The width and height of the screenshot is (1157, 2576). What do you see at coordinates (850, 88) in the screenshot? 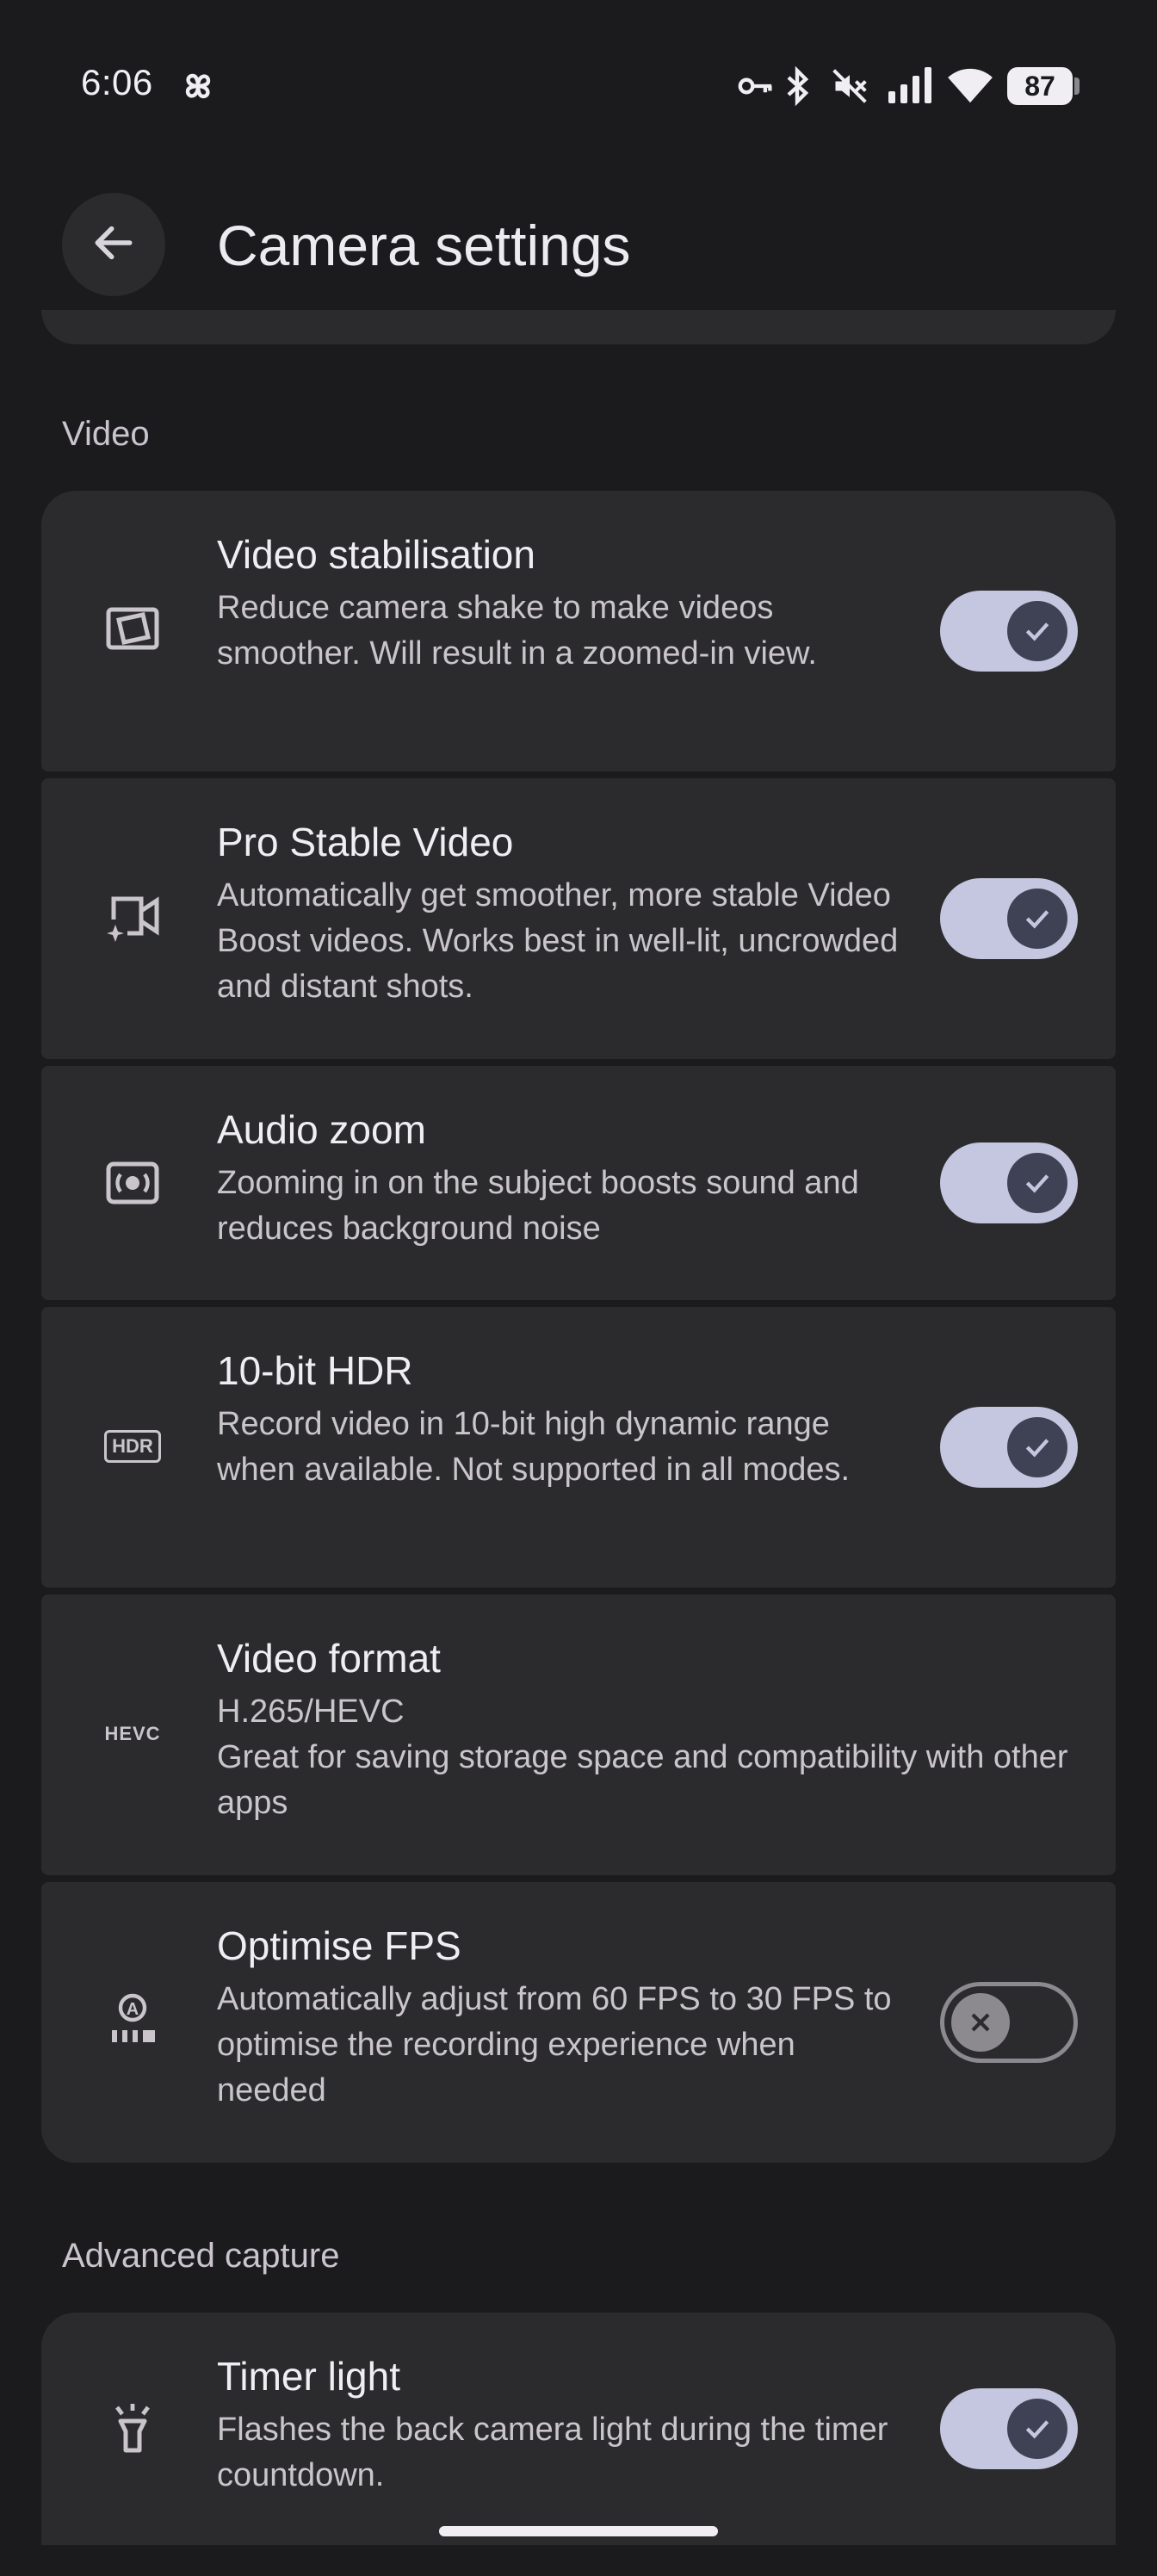
I see `mute-icon` at bounding box center [850, 88].